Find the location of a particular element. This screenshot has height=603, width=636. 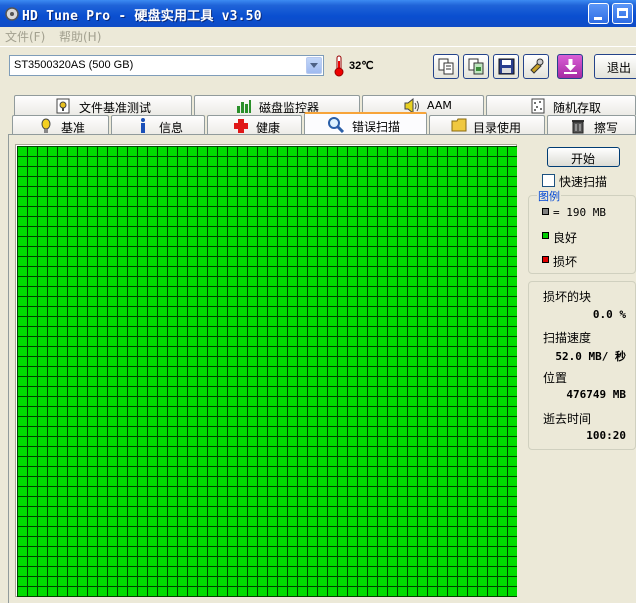

checkbox-box is located at coordinates (548, 180).